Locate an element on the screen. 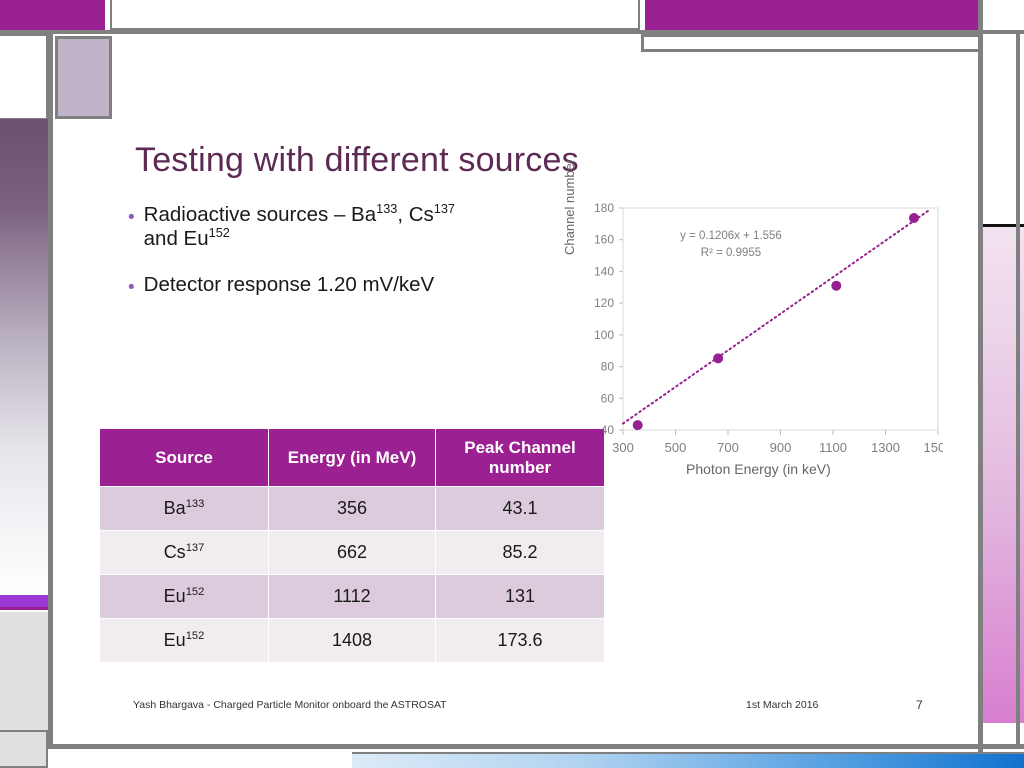  svg-text: 80 is located at coordinates (608, 367).